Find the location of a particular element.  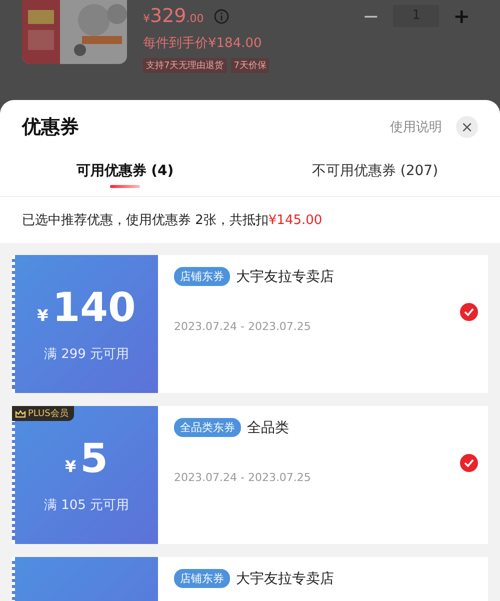

close-button: × is located at coordinates (467, 127).